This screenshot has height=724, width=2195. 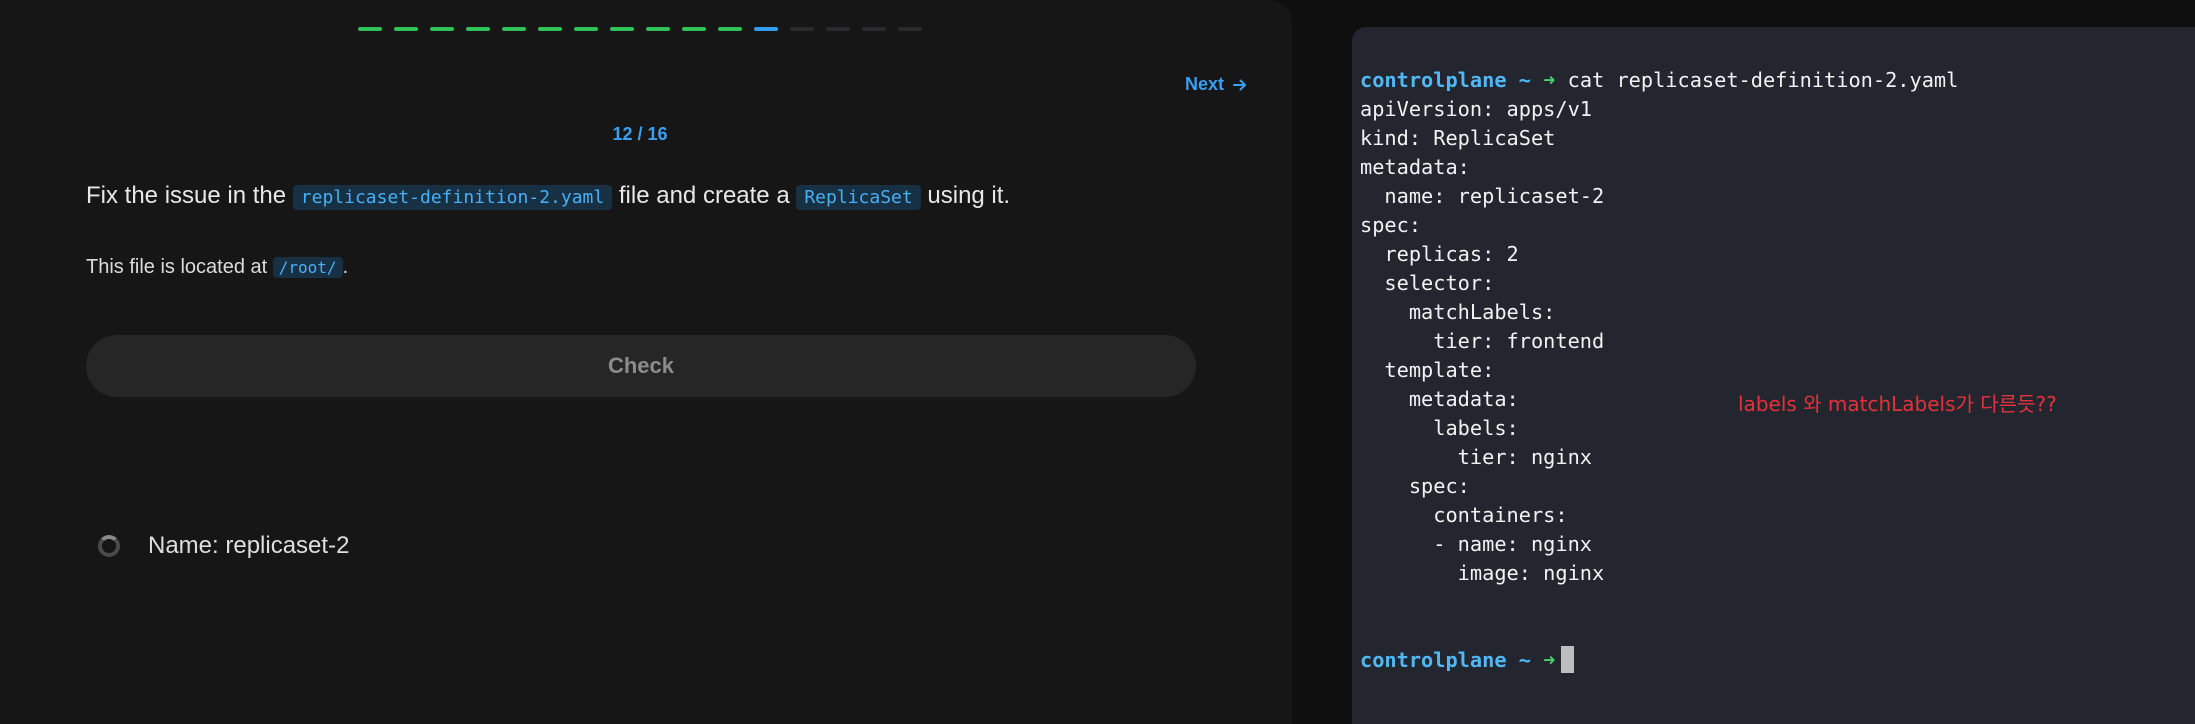 What do you see at coordinates (1482, 341) in the screenshot?
I see `terminal-output-line: tier: frontend` at bounding box center [1482, 341].